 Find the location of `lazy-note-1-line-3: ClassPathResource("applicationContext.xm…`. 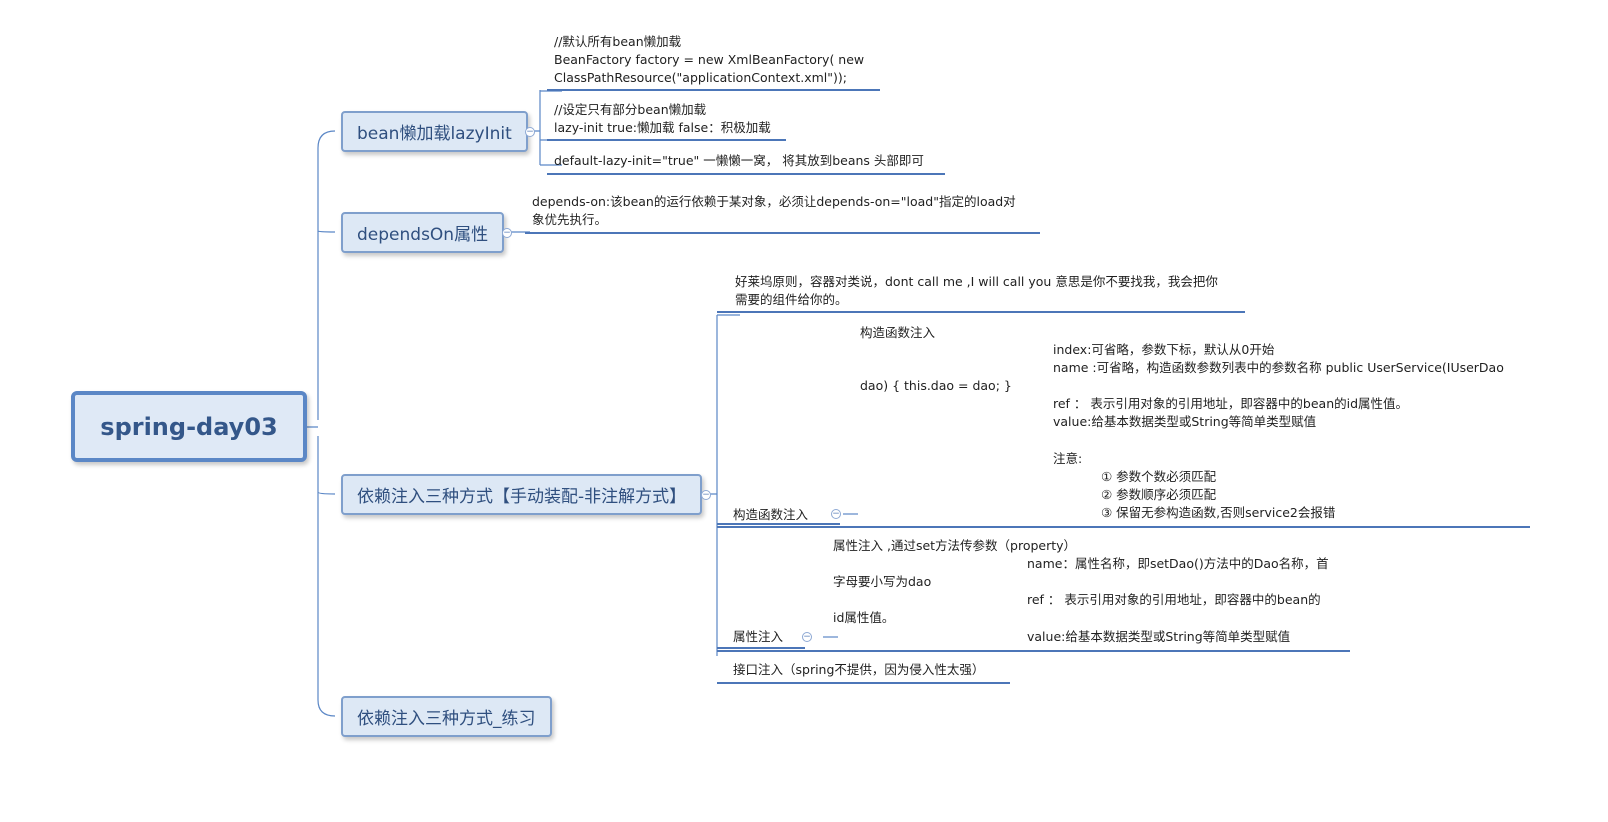

lazy-note-1-line-3: ClassPathResource("applicationContext.xm… is located at coordinates (700, 77).